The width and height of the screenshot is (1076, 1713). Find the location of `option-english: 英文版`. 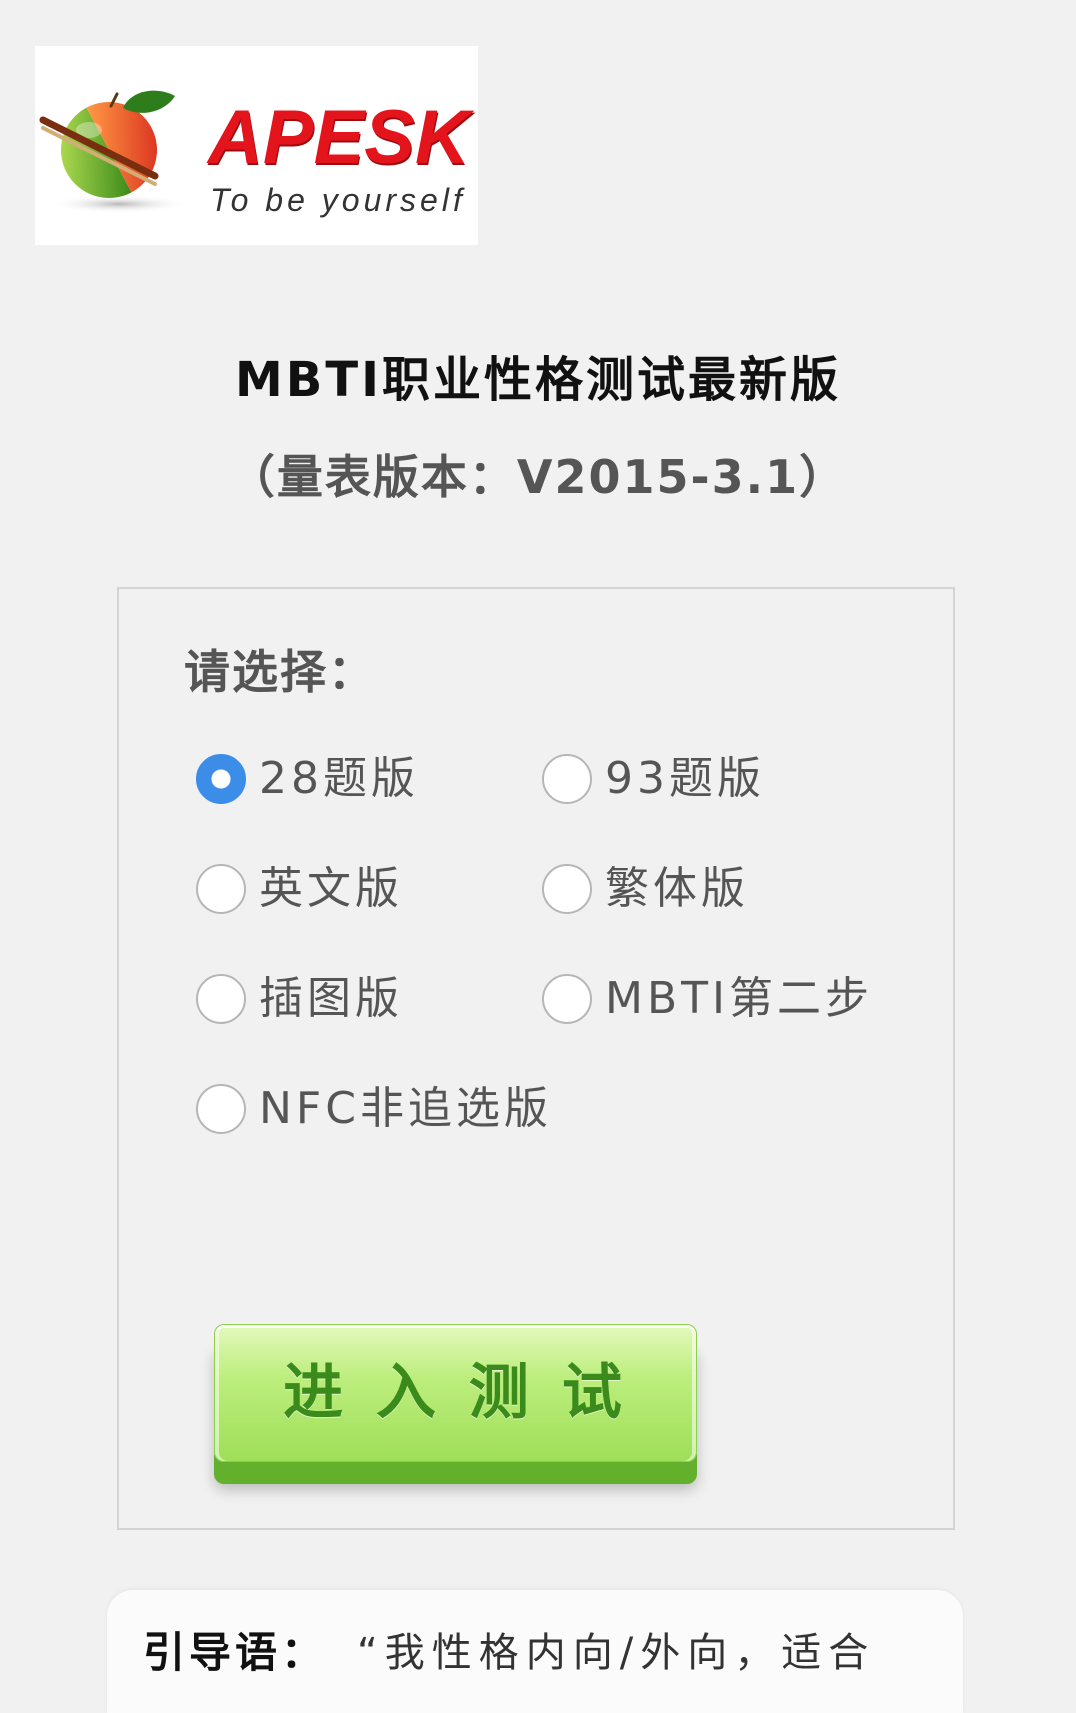

option-english: 英文版 is located at coordinates (369, 889).